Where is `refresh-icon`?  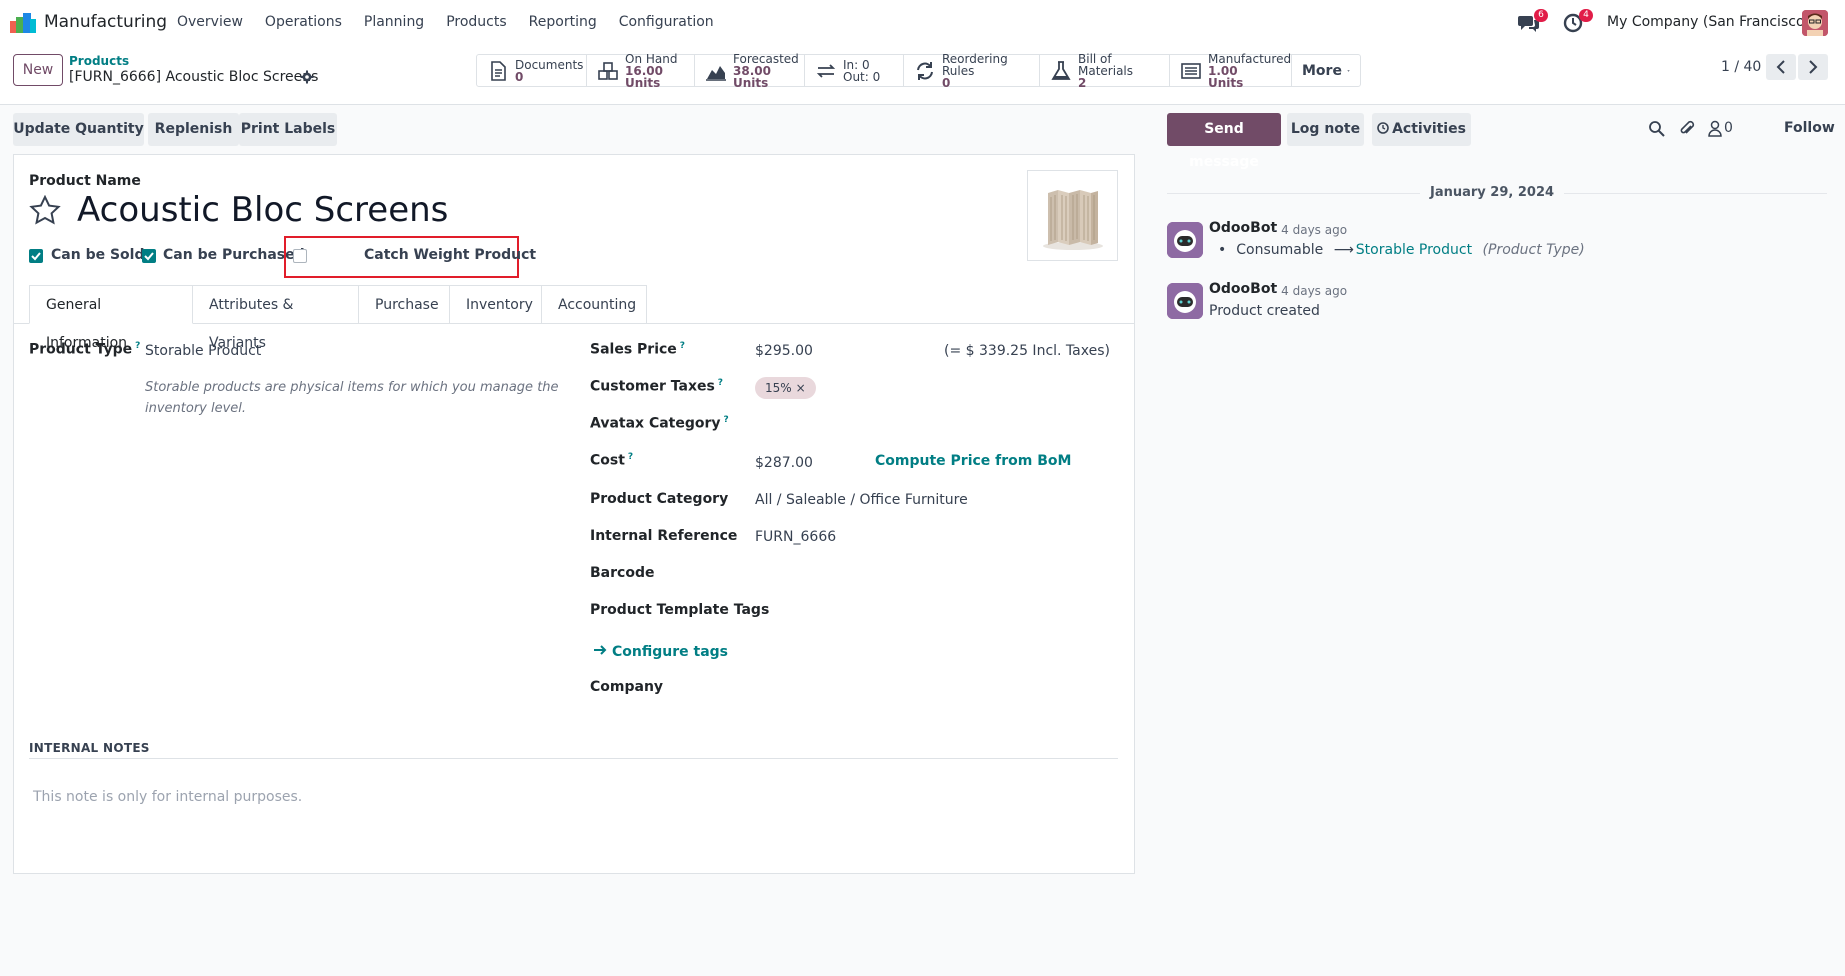 refresh-icon is located at coordinates (925, 70).